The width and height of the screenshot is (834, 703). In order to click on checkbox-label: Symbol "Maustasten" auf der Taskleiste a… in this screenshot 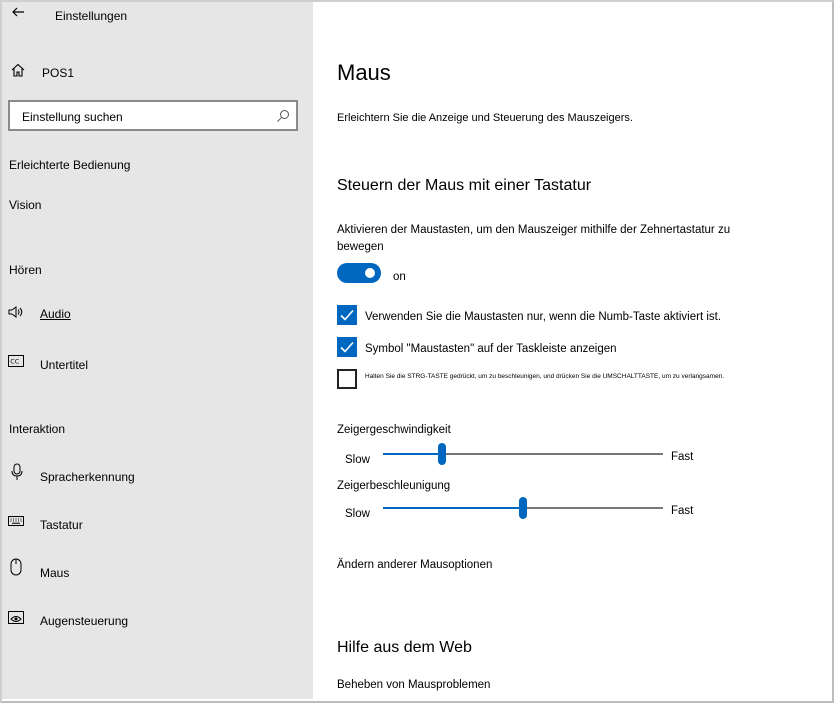, I will do `click(491, 349)`.